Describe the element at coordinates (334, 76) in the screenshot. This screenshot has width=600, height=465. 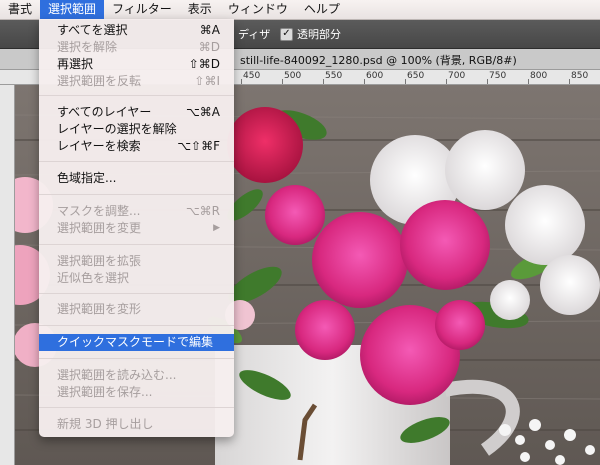
I see `ruler-label: 550` at that location.